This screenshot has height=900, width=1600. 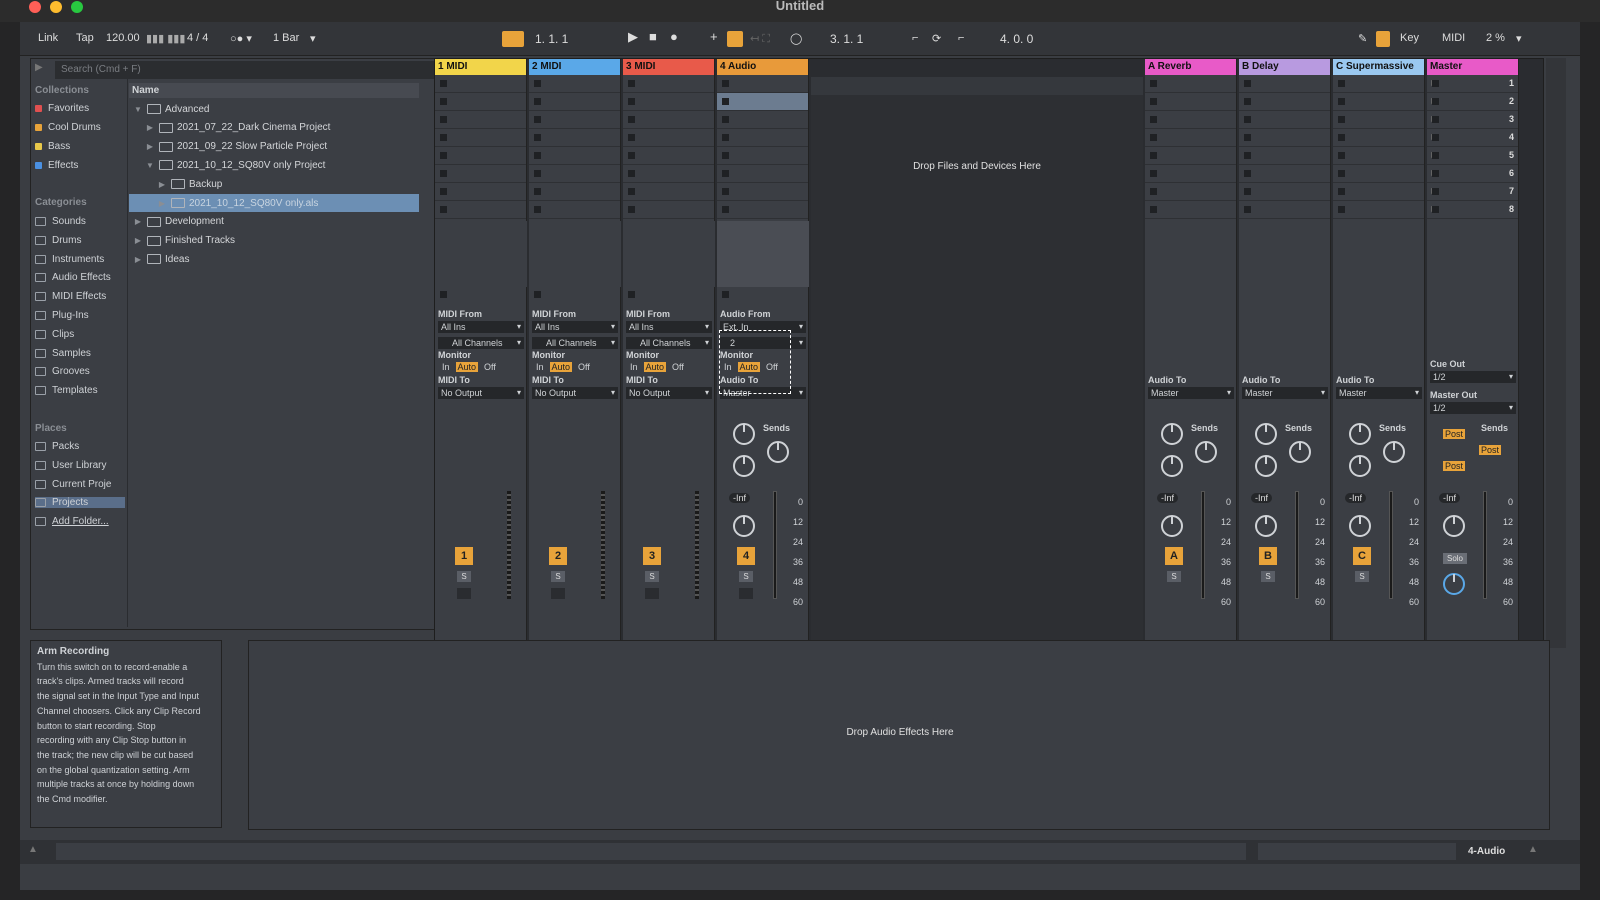 What do you see at coordinates (669, 343) in the screenshot?
I see `input-channel-select: All Channels` at bounding box center [669, 343].